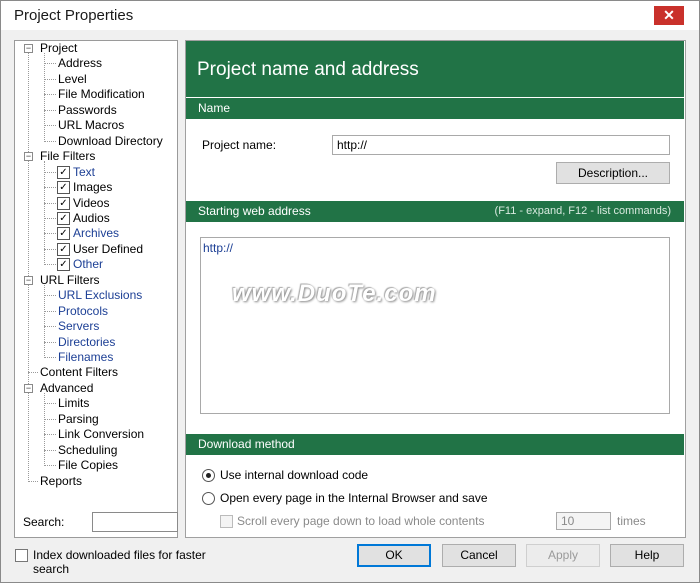  I want to click on tree-item: Parsing, so click(95, 419).